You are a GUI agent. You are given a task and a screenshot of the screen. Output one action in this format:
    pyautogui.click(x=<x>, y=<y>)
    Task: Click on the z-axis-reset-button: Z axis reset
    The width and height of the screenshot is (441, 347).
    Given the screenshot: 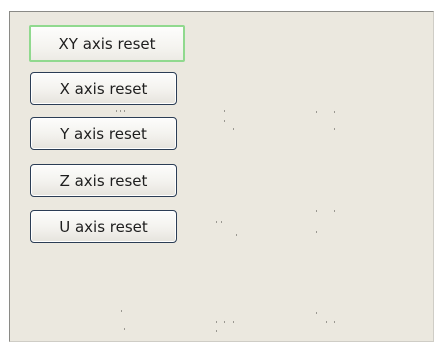 What is the action you would take?
    pyautogui.click(x=103, y=180)
    